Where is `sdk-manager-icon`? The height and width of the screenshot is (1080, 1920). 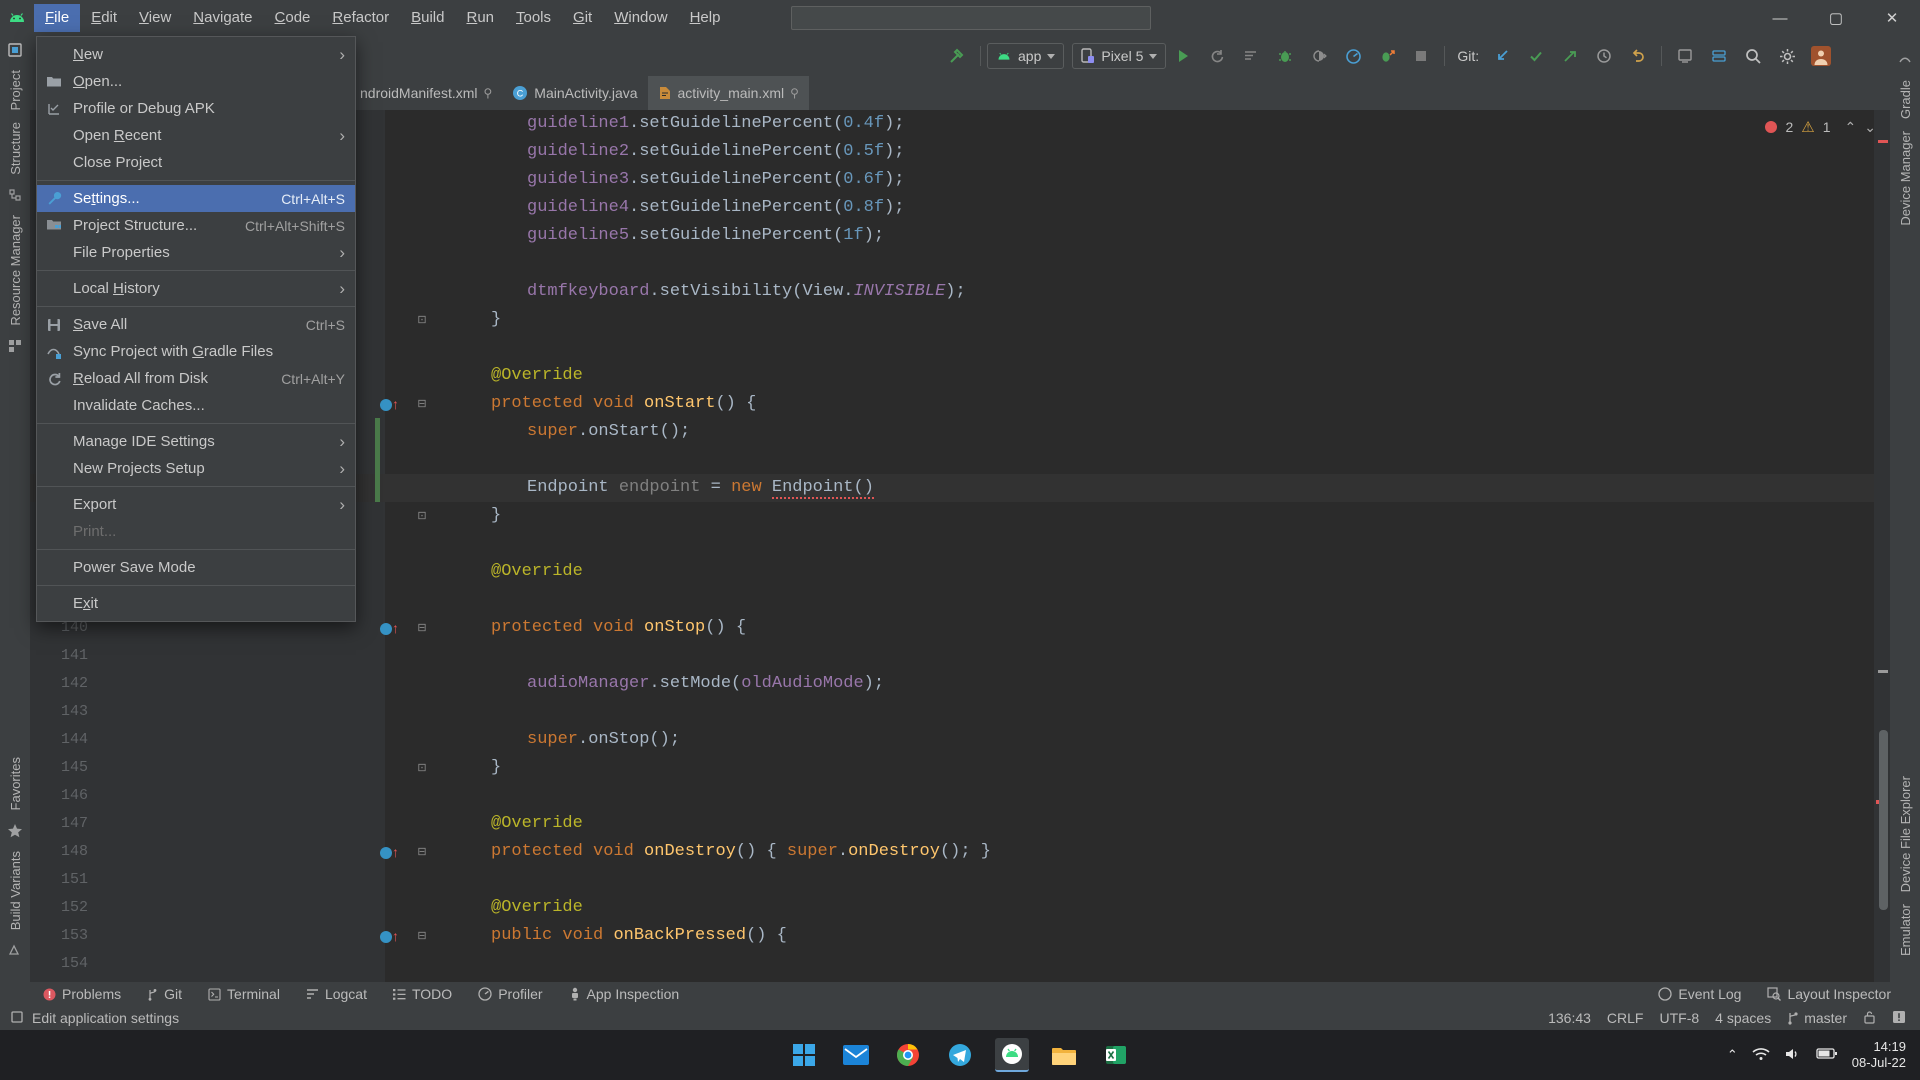 sdk-manager-icon is located at coordinates (1719, 56).